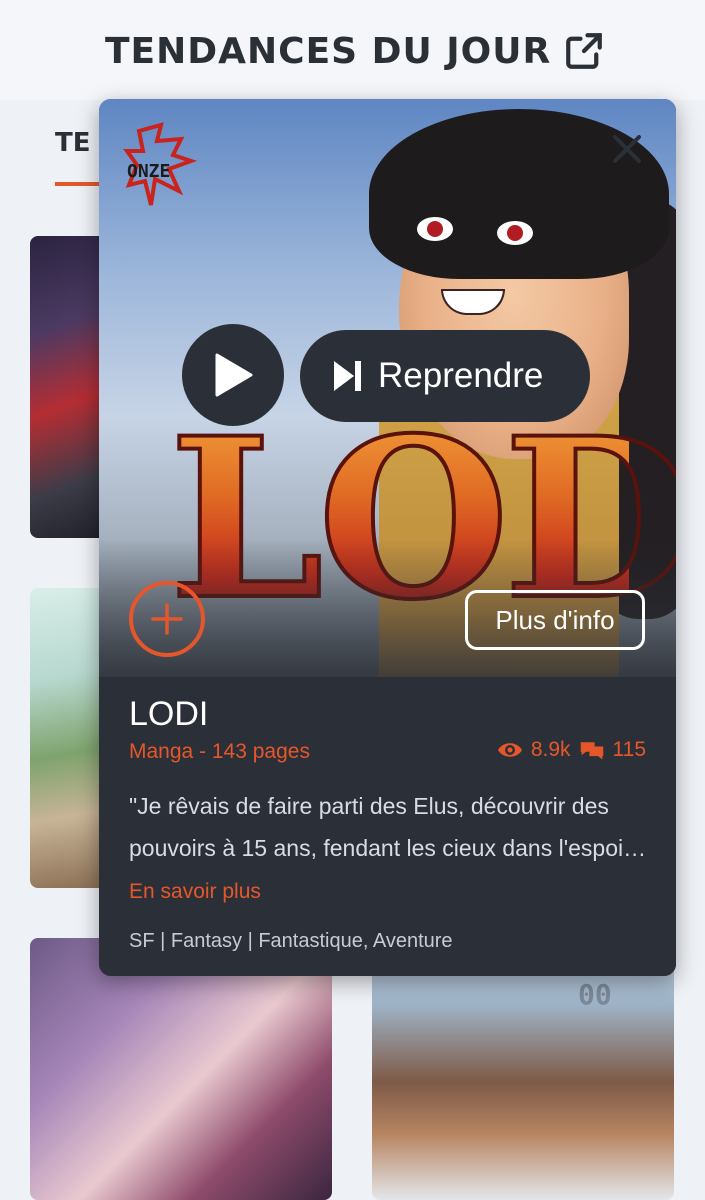  What do you see at coordinates (555, 620) in the screenshot?
I see `more-info-button: Plus d'info` at bounding box center [555, 620].